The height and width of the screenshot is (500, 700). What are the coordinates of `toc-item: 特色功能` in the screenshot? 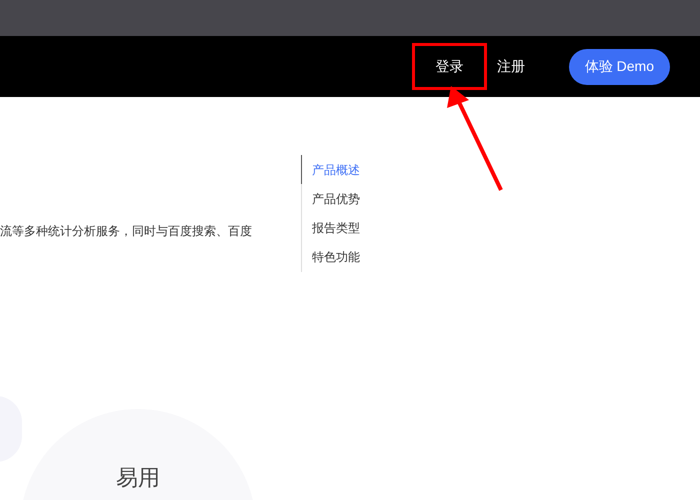 It's located at (330, 256).